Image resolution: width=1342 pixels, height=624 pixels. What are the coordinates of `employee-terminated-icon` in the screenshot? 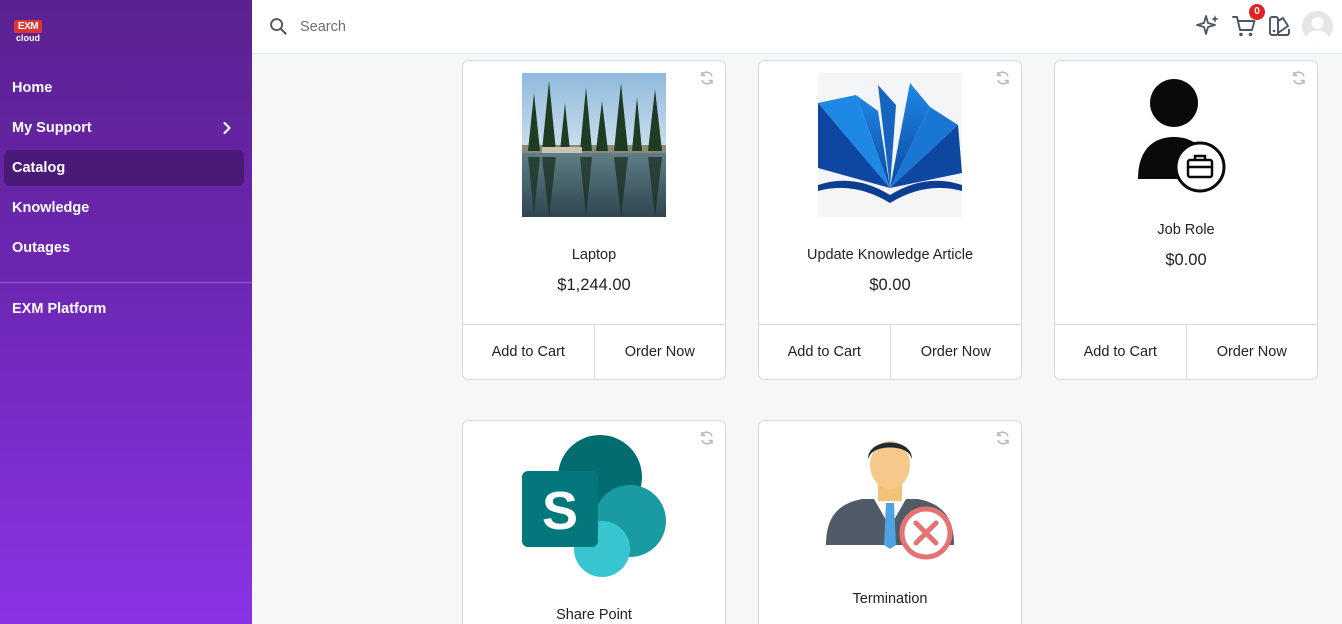 It's located at (890, 498).